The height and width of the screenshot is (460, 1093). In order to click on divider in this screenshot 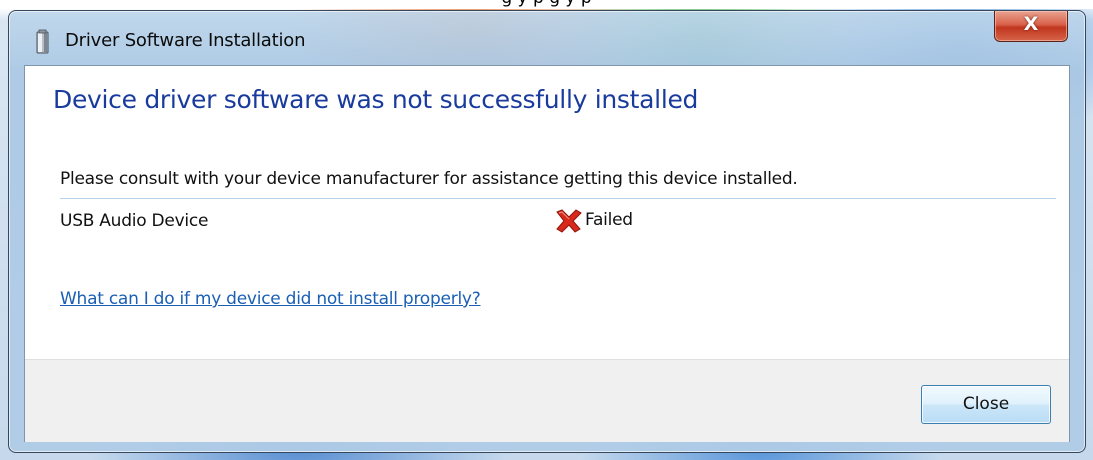, I will do `click(558, 198)`.